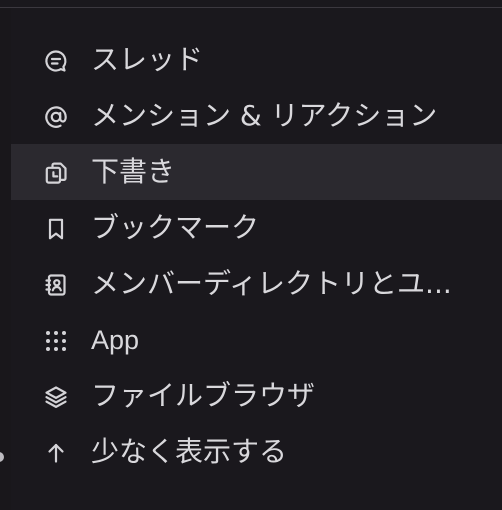 The height and width of the screenshot is (510, 502). Describe the element at coordinates (56, 117) in the screenshot. I see `at-sign-icon` at that location.